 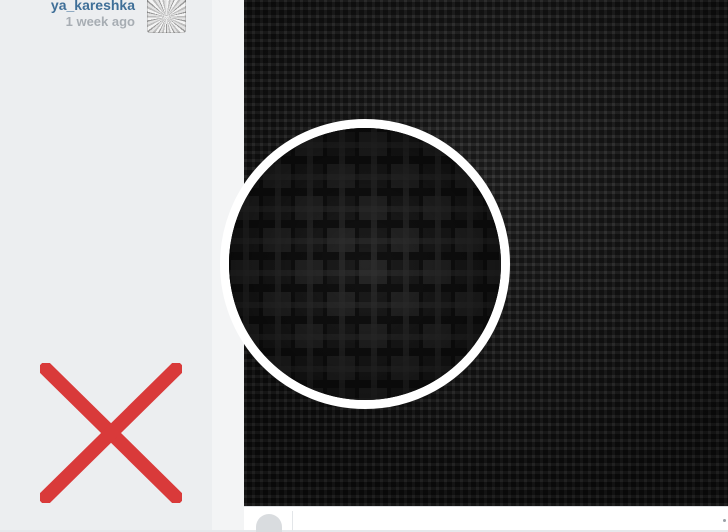 I want to click on avatar, so click(x=166, y=16).